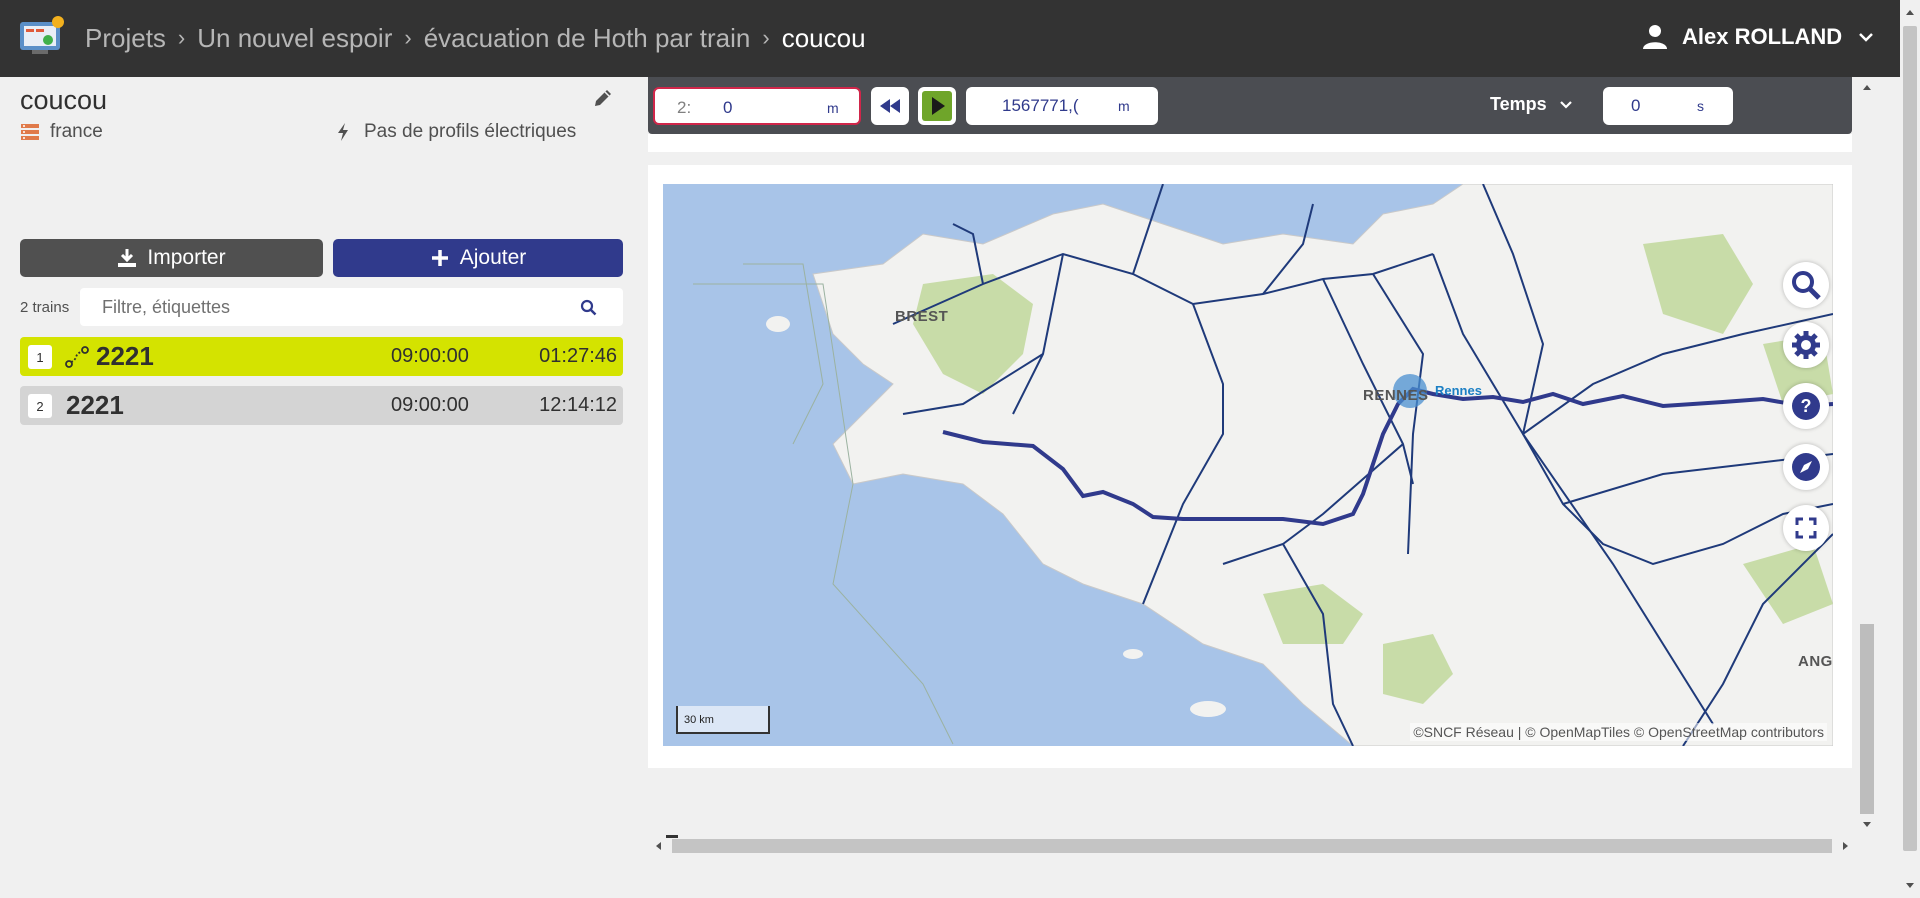 The height and width of the screenshot is (898, 1920). I want to click on map-help-button: ?, so click(1806, 406).